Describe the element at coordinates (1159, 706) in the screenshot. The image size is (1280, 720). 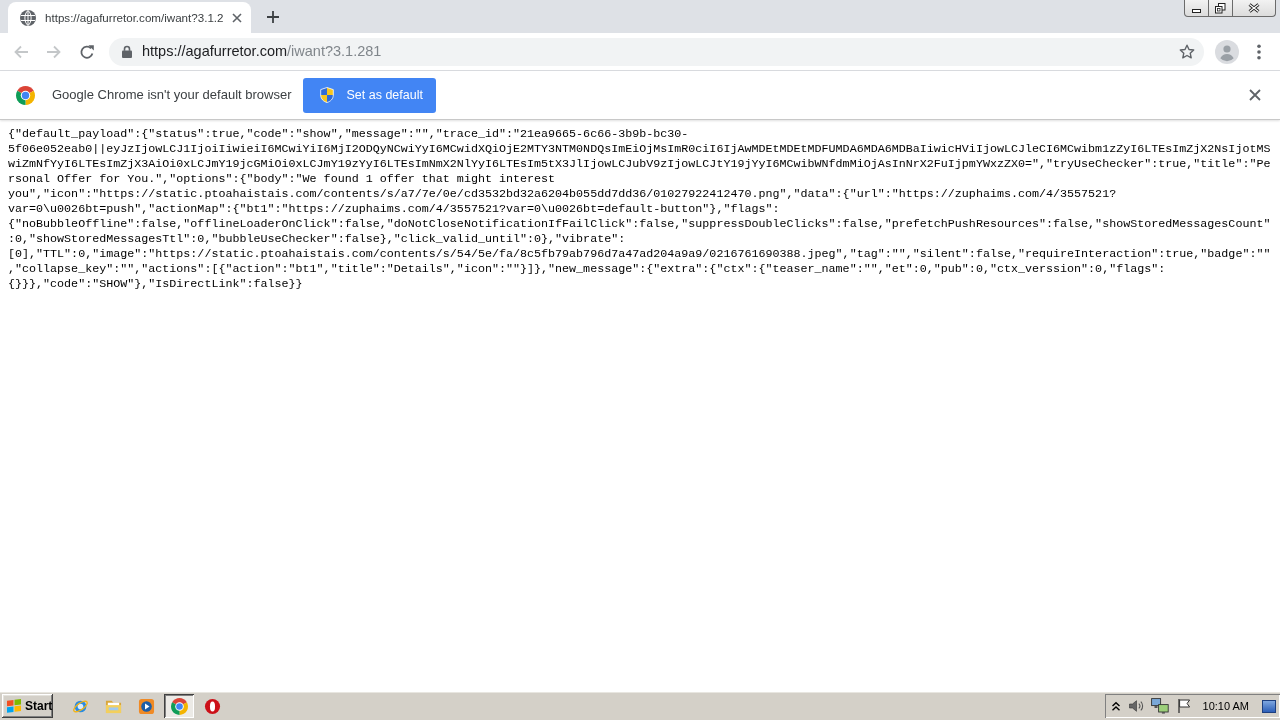
I see `network-icon` at that location.